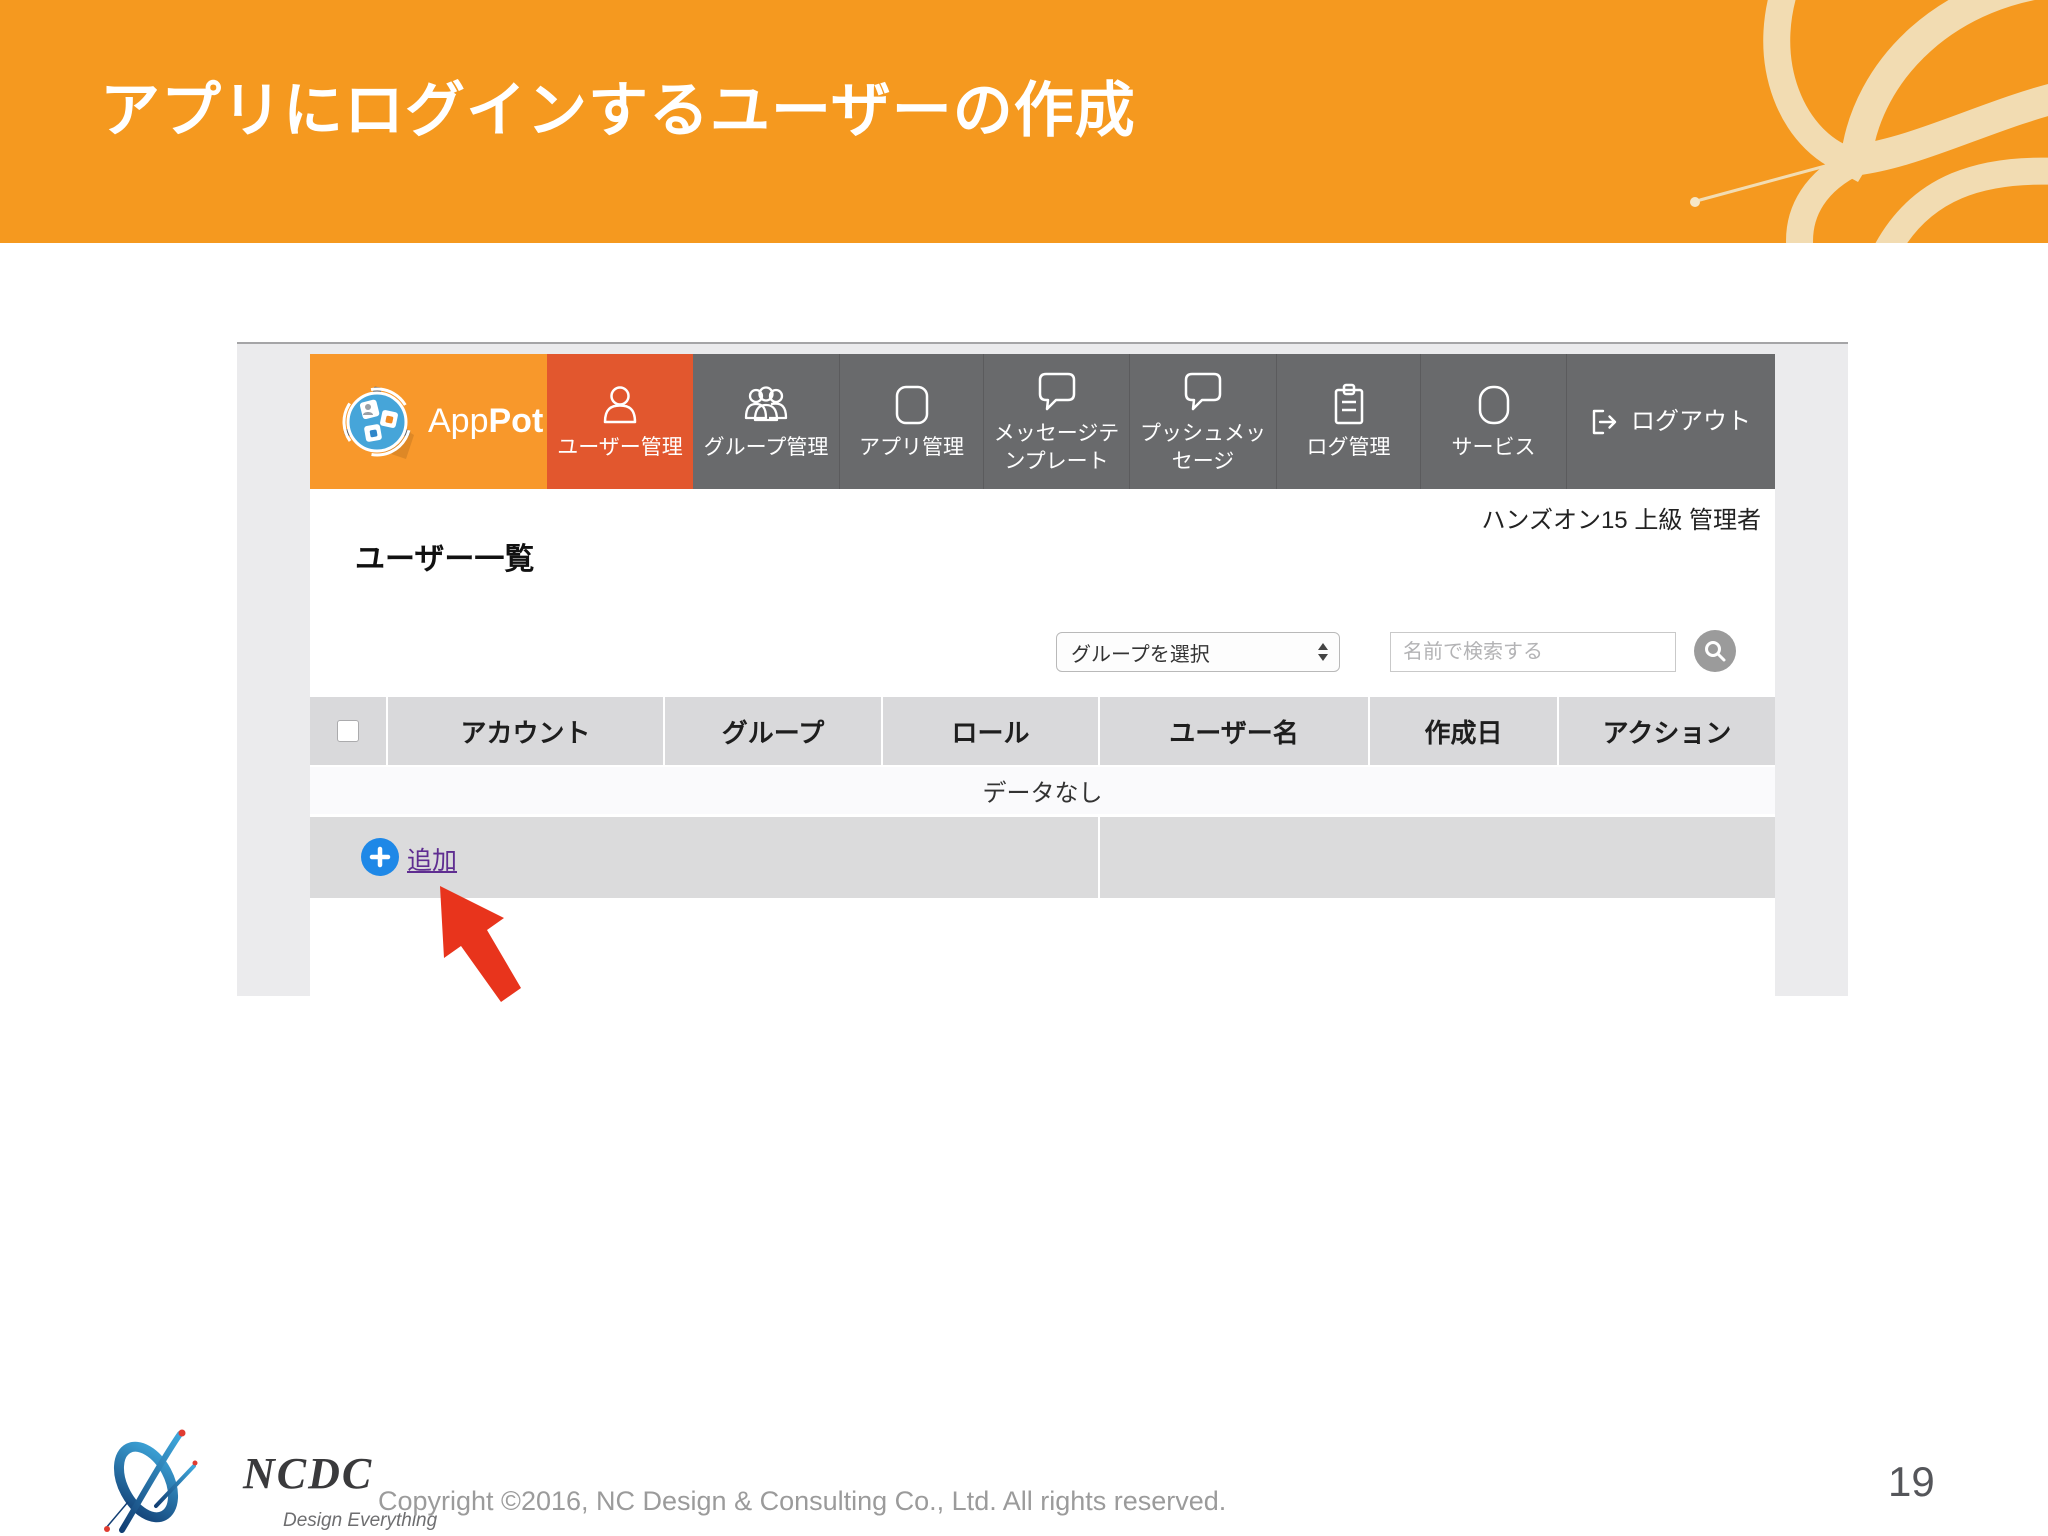  I want to click on group-select-dropdown: グループを選択, so click(1198, 652).